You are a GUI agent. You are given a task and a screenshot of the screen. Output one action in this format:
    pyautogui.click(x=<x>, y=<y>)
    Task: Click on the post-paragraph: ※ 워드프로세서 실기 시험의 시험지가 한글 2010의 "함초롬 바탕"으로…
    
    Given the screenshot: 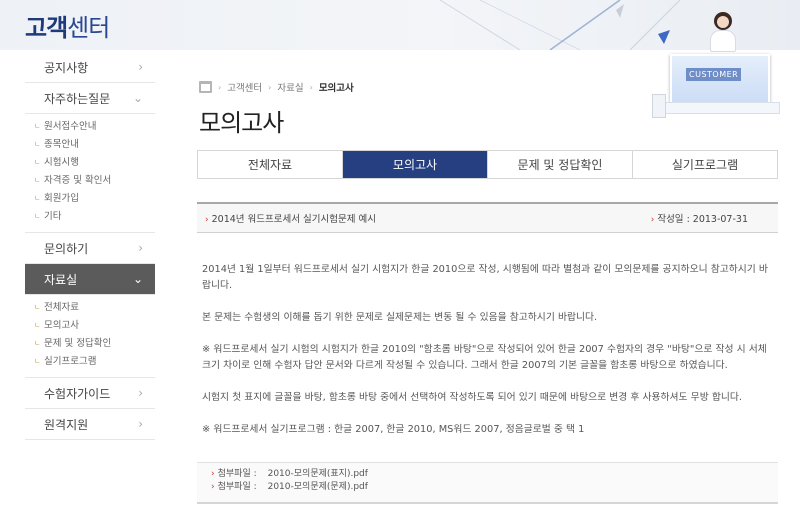 What is the action you would take?
    pyautogui.click(x=484, y=357)
    